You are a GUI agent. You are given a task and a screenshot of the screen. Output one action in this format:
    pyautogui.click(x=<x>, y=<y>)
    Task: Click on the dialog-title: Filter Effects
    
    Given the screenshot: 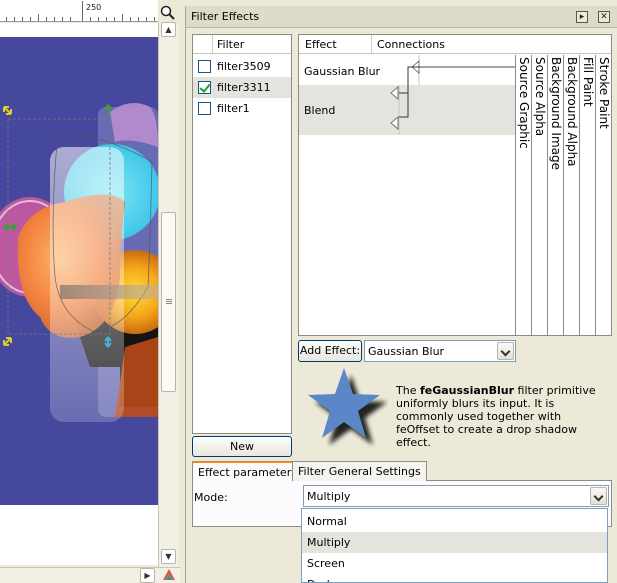 What is the action you would take?
    pyautogui.click(x=225, y=16)
    